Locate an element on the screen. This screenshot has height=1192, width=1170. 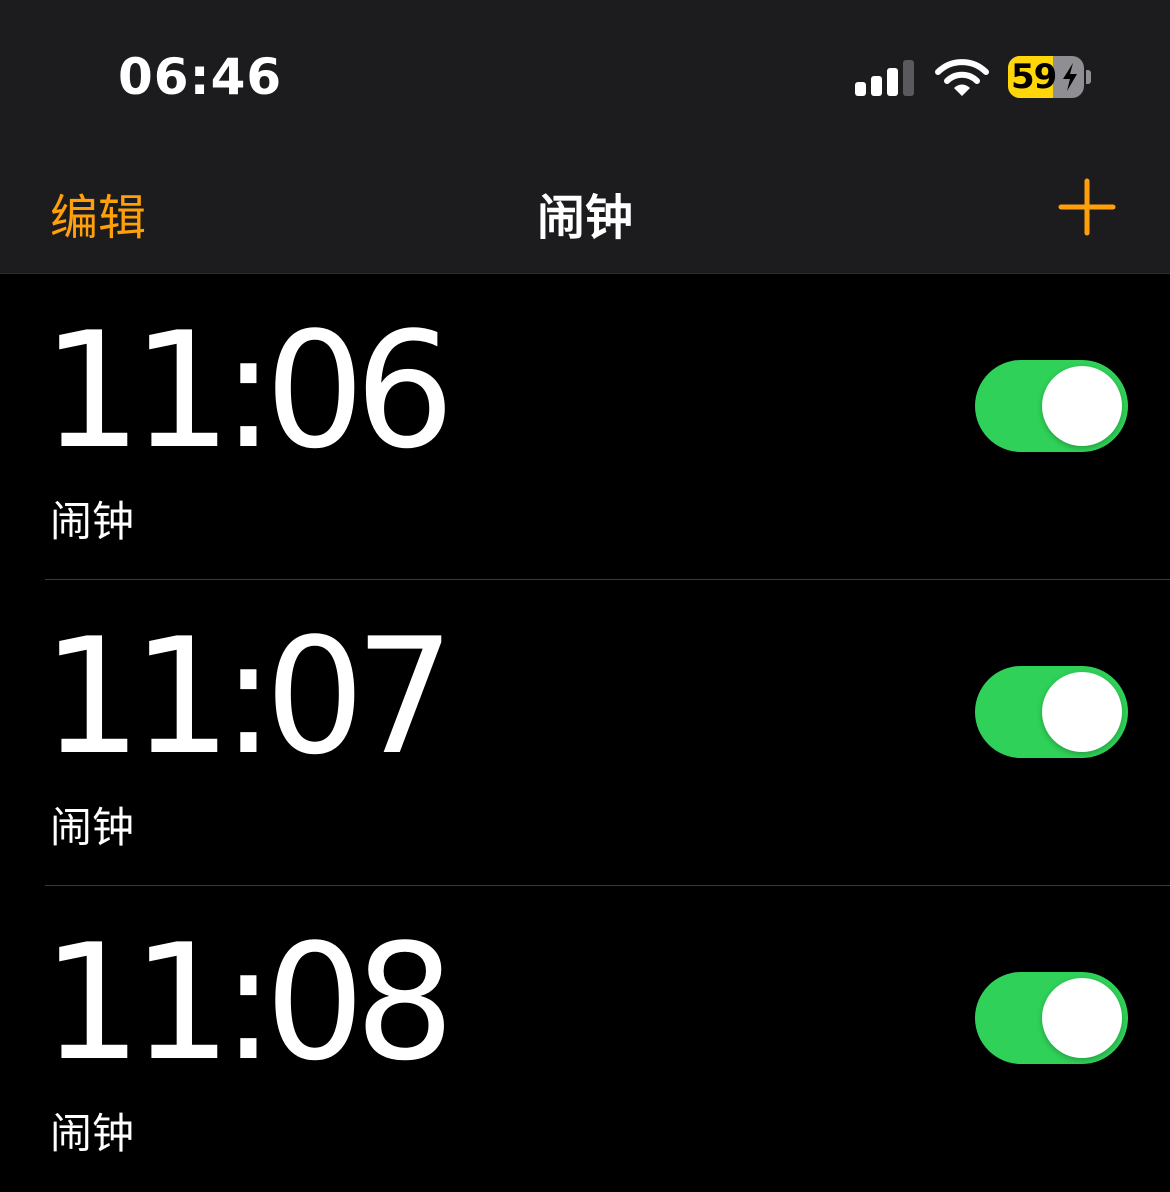
cellular-signal-icon is located at coordinates (885, 78).